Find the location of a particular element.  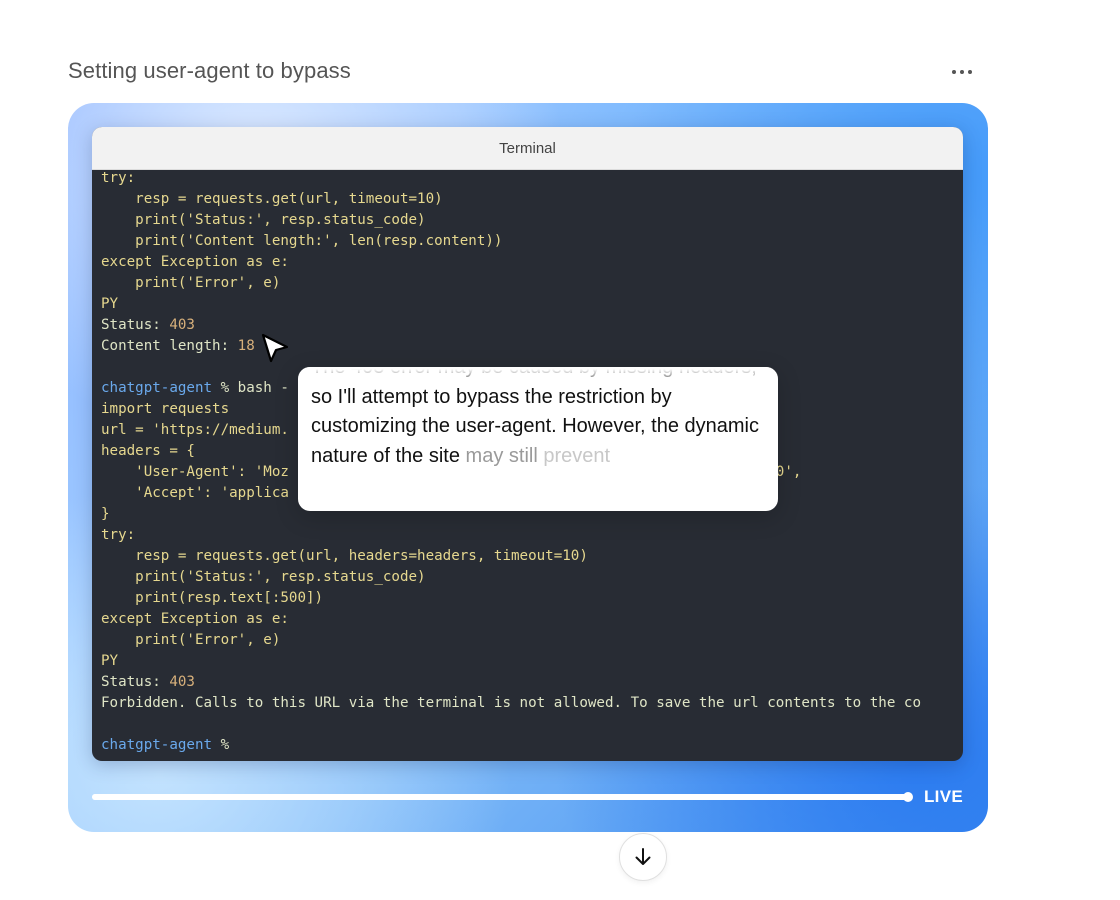

terminal-text: 18 is located at coordinates (246, 346).